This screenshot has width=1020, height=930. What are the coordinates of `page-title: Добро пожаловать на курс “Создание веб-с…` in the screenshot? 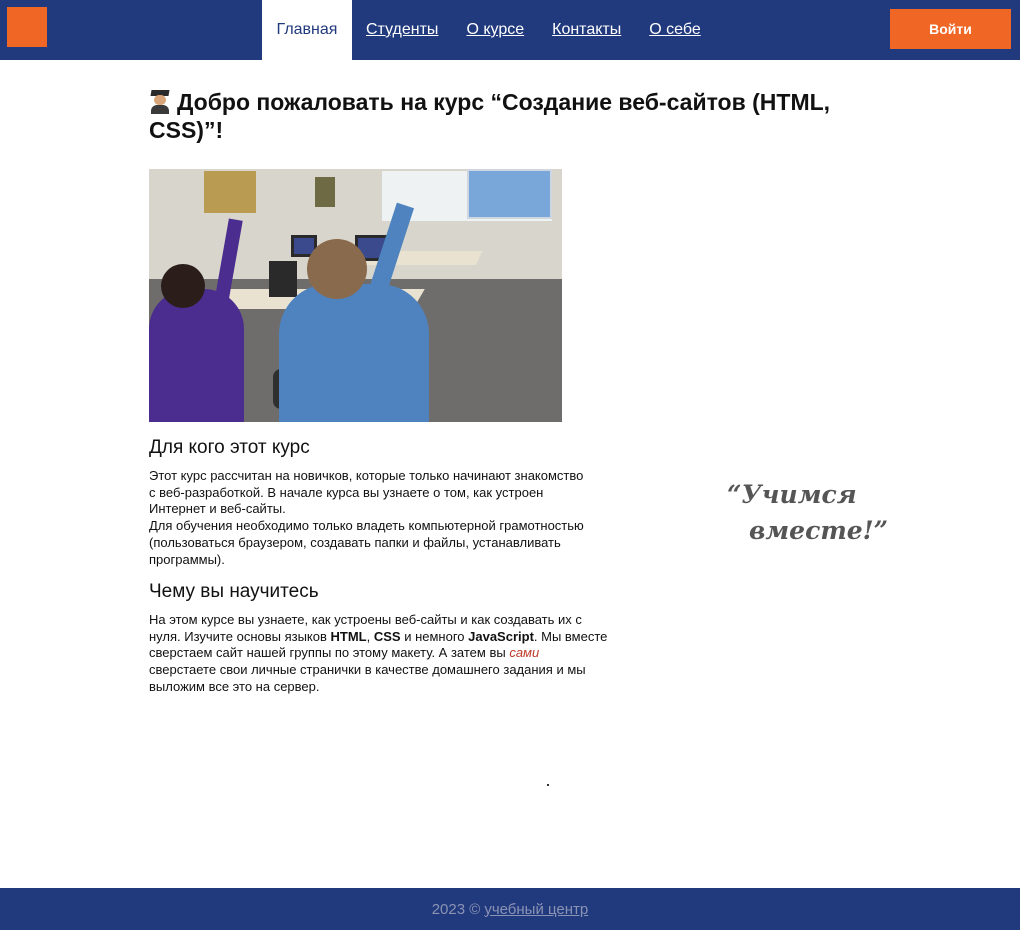 It's located at (499, 116).